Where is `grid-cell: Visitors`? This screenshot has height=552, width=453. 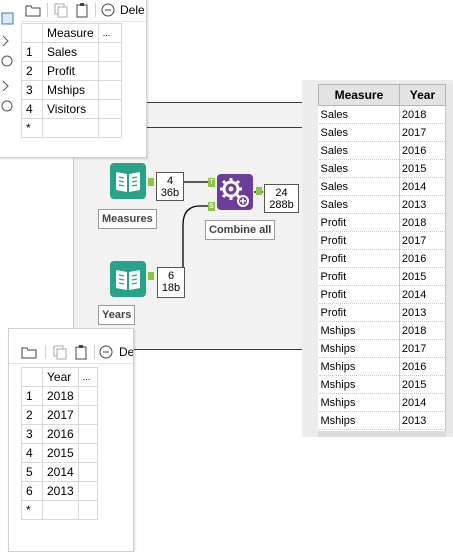
grid-cell: Visitors is located at coordinates (70, 109).